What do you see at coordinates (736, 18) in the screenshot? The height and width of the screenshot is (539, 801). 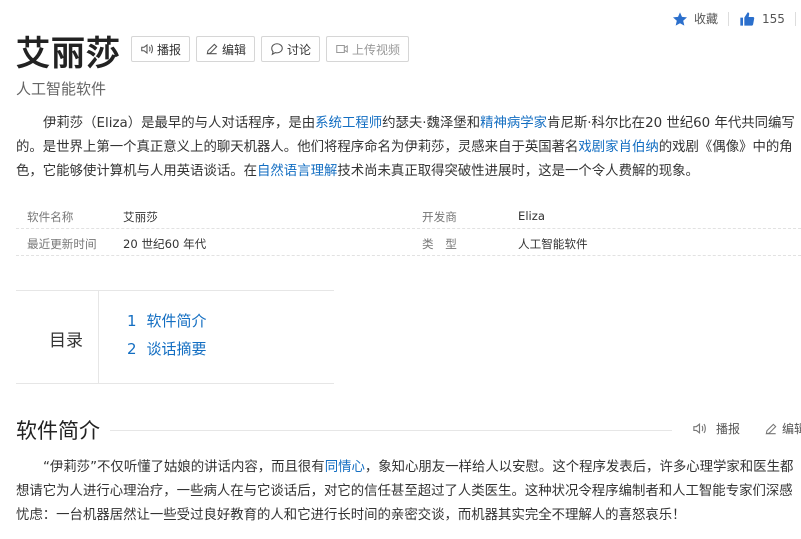 I see `top-actions: 收藏 155` at bounding box center [736, 18].